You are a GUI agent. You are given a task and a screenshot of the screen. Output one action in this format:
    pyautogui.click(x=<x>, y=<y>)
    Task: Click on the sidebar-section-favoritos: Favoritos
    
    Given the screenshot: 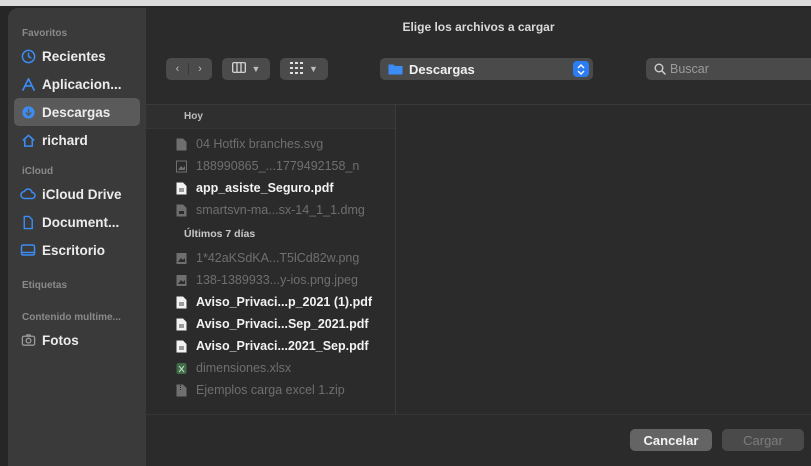 What is the action you would take?
    pyautogui.click(x=45, y=33)
    